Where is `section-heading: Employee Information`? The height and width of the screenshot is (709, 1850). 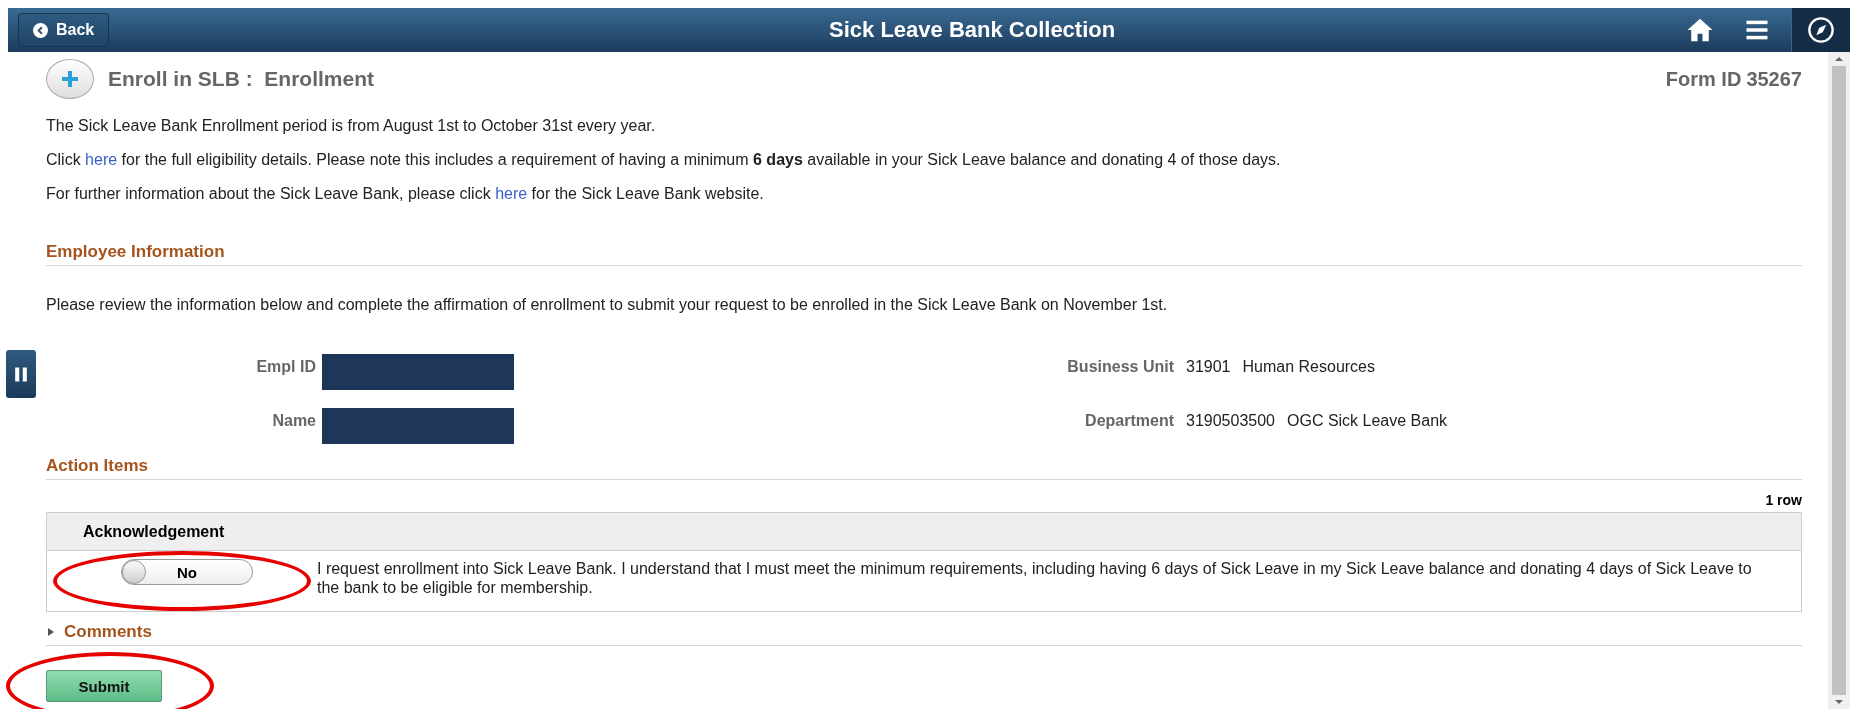 section-heading: Employee Information is located at coordinates (924, 254).